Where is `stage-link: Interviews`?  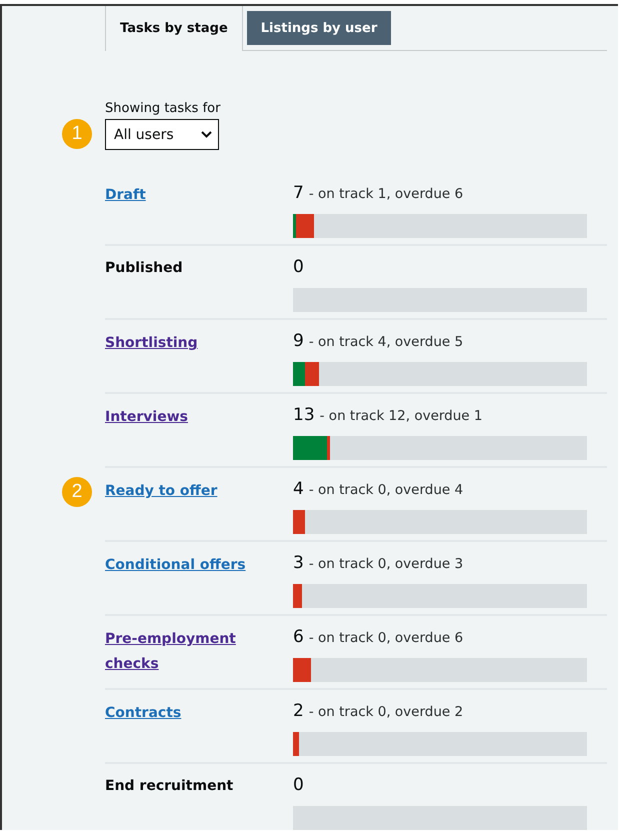 stage-link: Interviews is located at coordinates (191, 417).